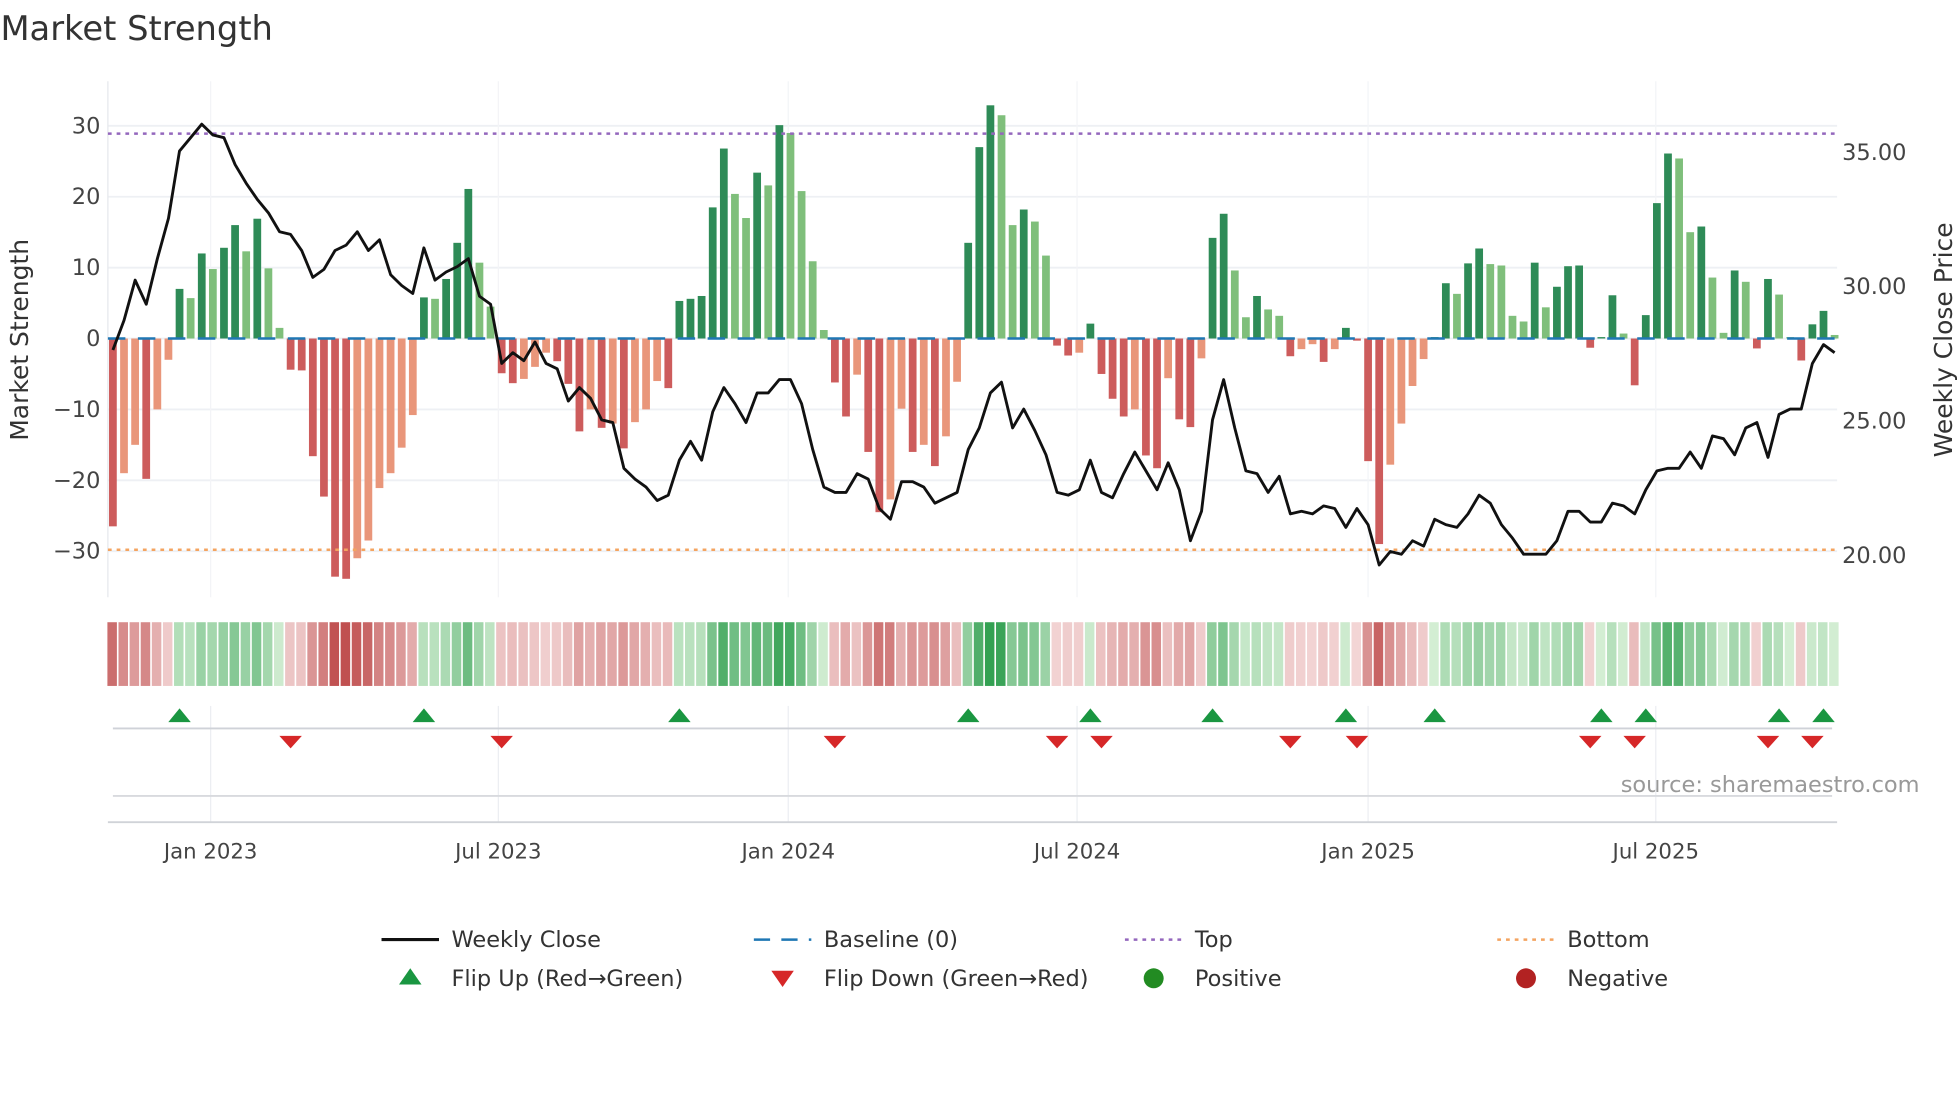 This screenshot has width=1960, height=1102. What do you see at coordinates (1076, 851) in the screenshot?
I see `x-tick-label: Jul 2024` at bounding box center [1076, 851].